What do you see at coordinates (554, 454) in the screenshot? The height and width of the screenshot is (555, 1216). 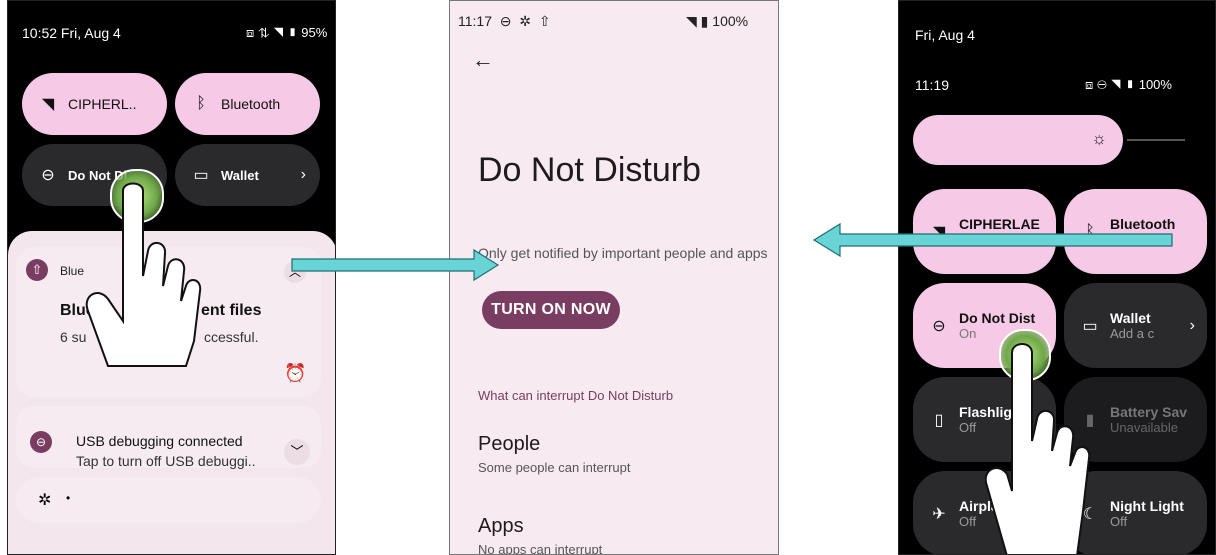 I see `people-setting: People Some people can interrupt` at bounding box center [554, 454].